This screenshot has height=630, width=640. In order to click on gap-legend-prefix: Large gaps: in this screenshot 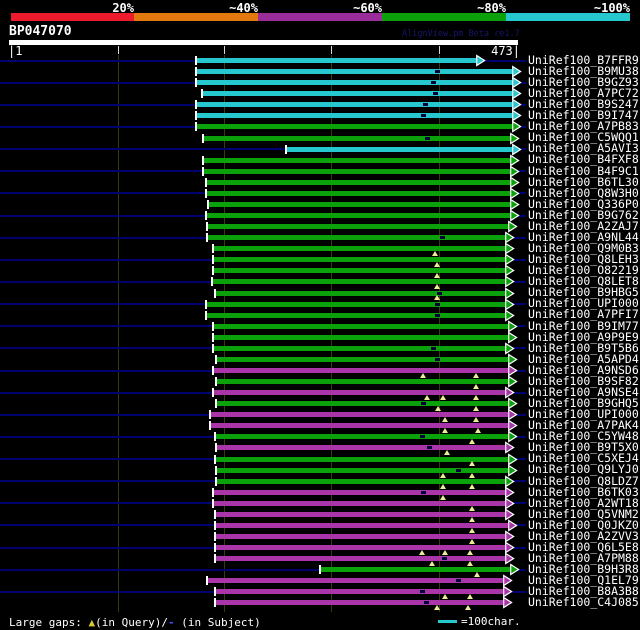, I will do `click(49, 622)`.